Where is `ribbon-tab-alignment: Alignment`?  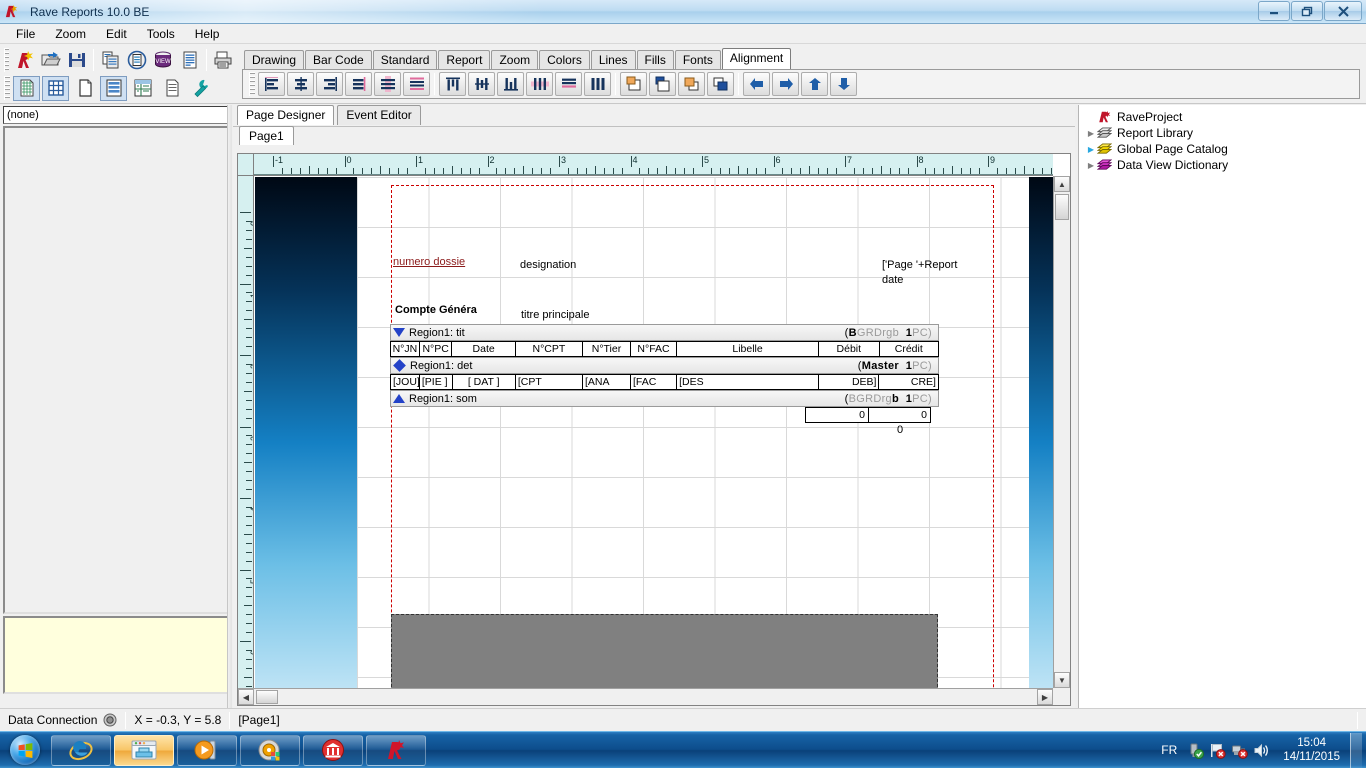
ribbon-tab-alignment: Alignment is located at coordinates (756, 58).